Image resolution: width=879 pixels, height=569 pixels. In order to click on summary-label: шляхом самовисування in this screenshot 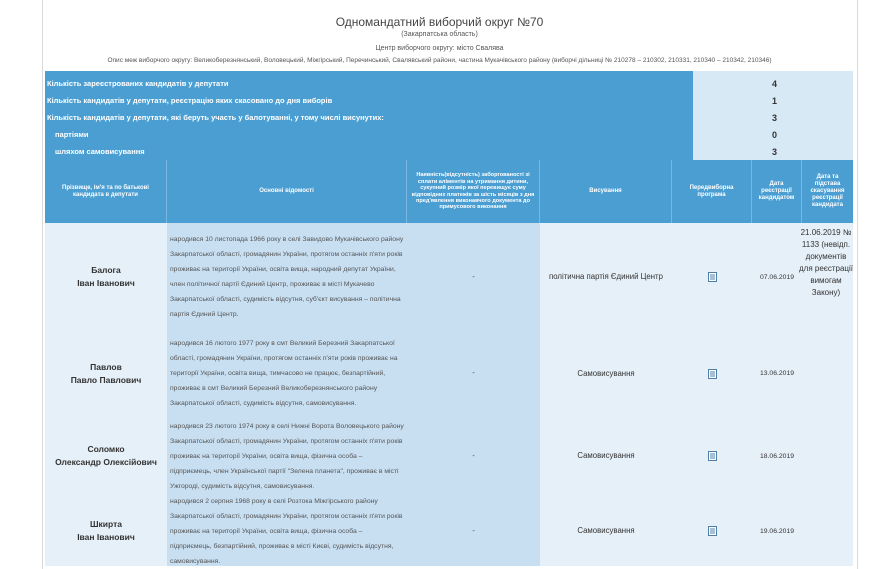, I will do `click(369, 151)`.